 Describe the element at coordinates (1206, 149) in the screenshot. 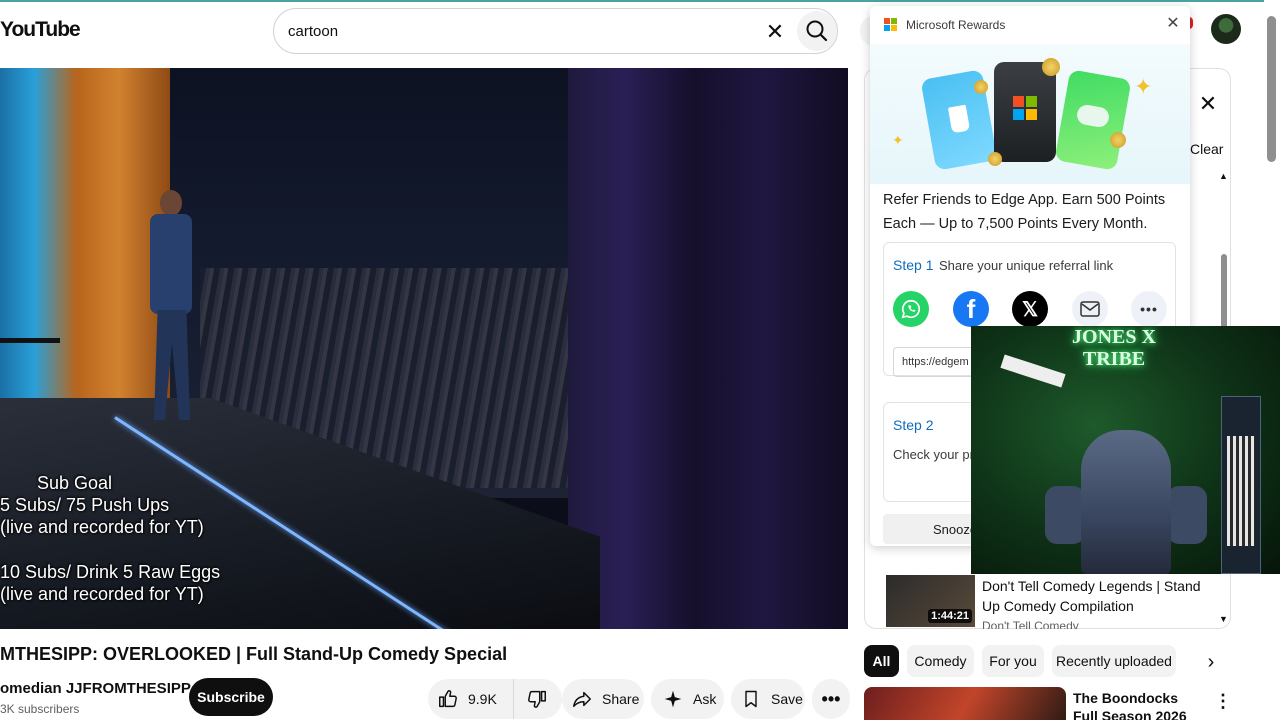

I see `clear-button: Clear` at that location.